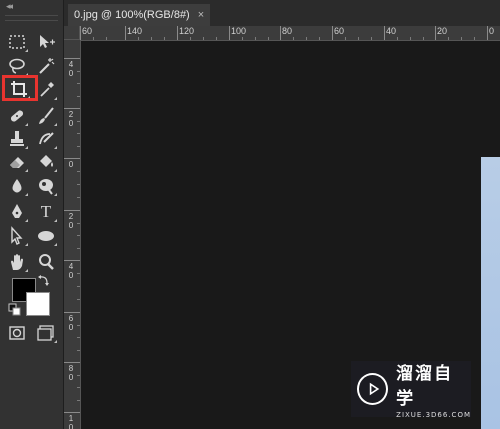 This screenshot has width=500, height=429. What do you see at coordinates (72, 234) in the screenshot?
I see `vertical-ruler: 4 0 2 0 0 2 0 4 0 6 0 8 0 1 0` at bounding box center [72, 234].